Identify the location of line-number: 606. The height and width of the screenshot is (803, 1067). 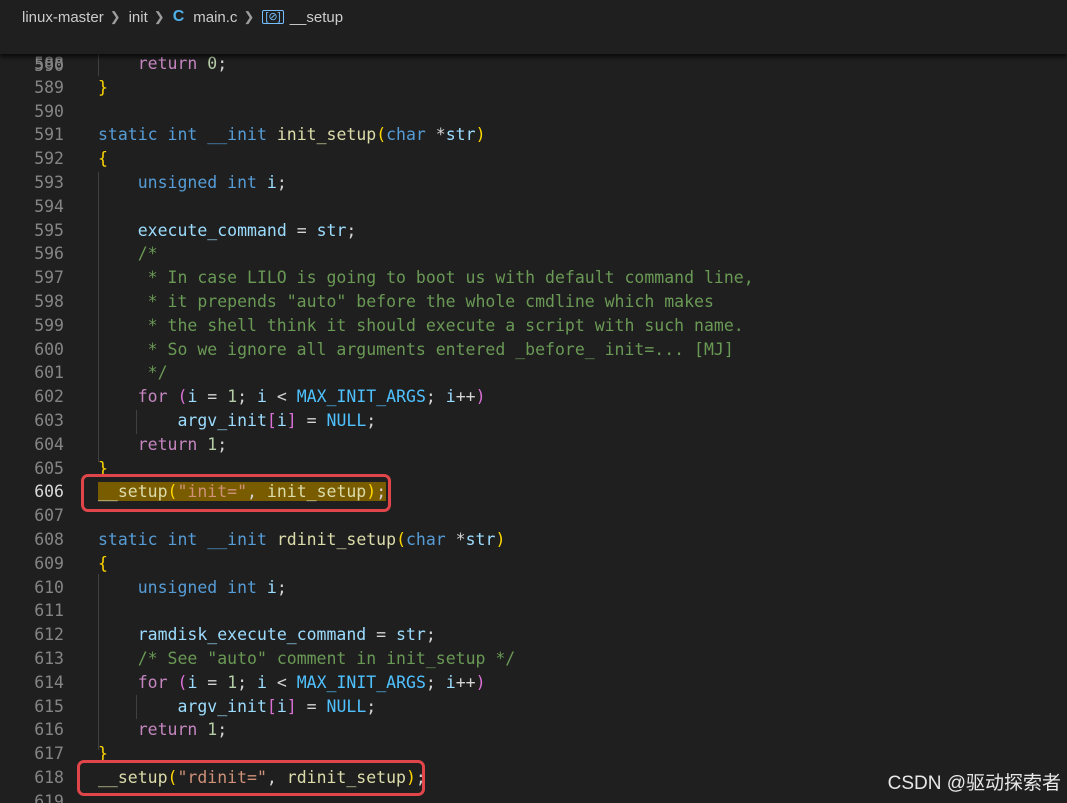
(49, 492).